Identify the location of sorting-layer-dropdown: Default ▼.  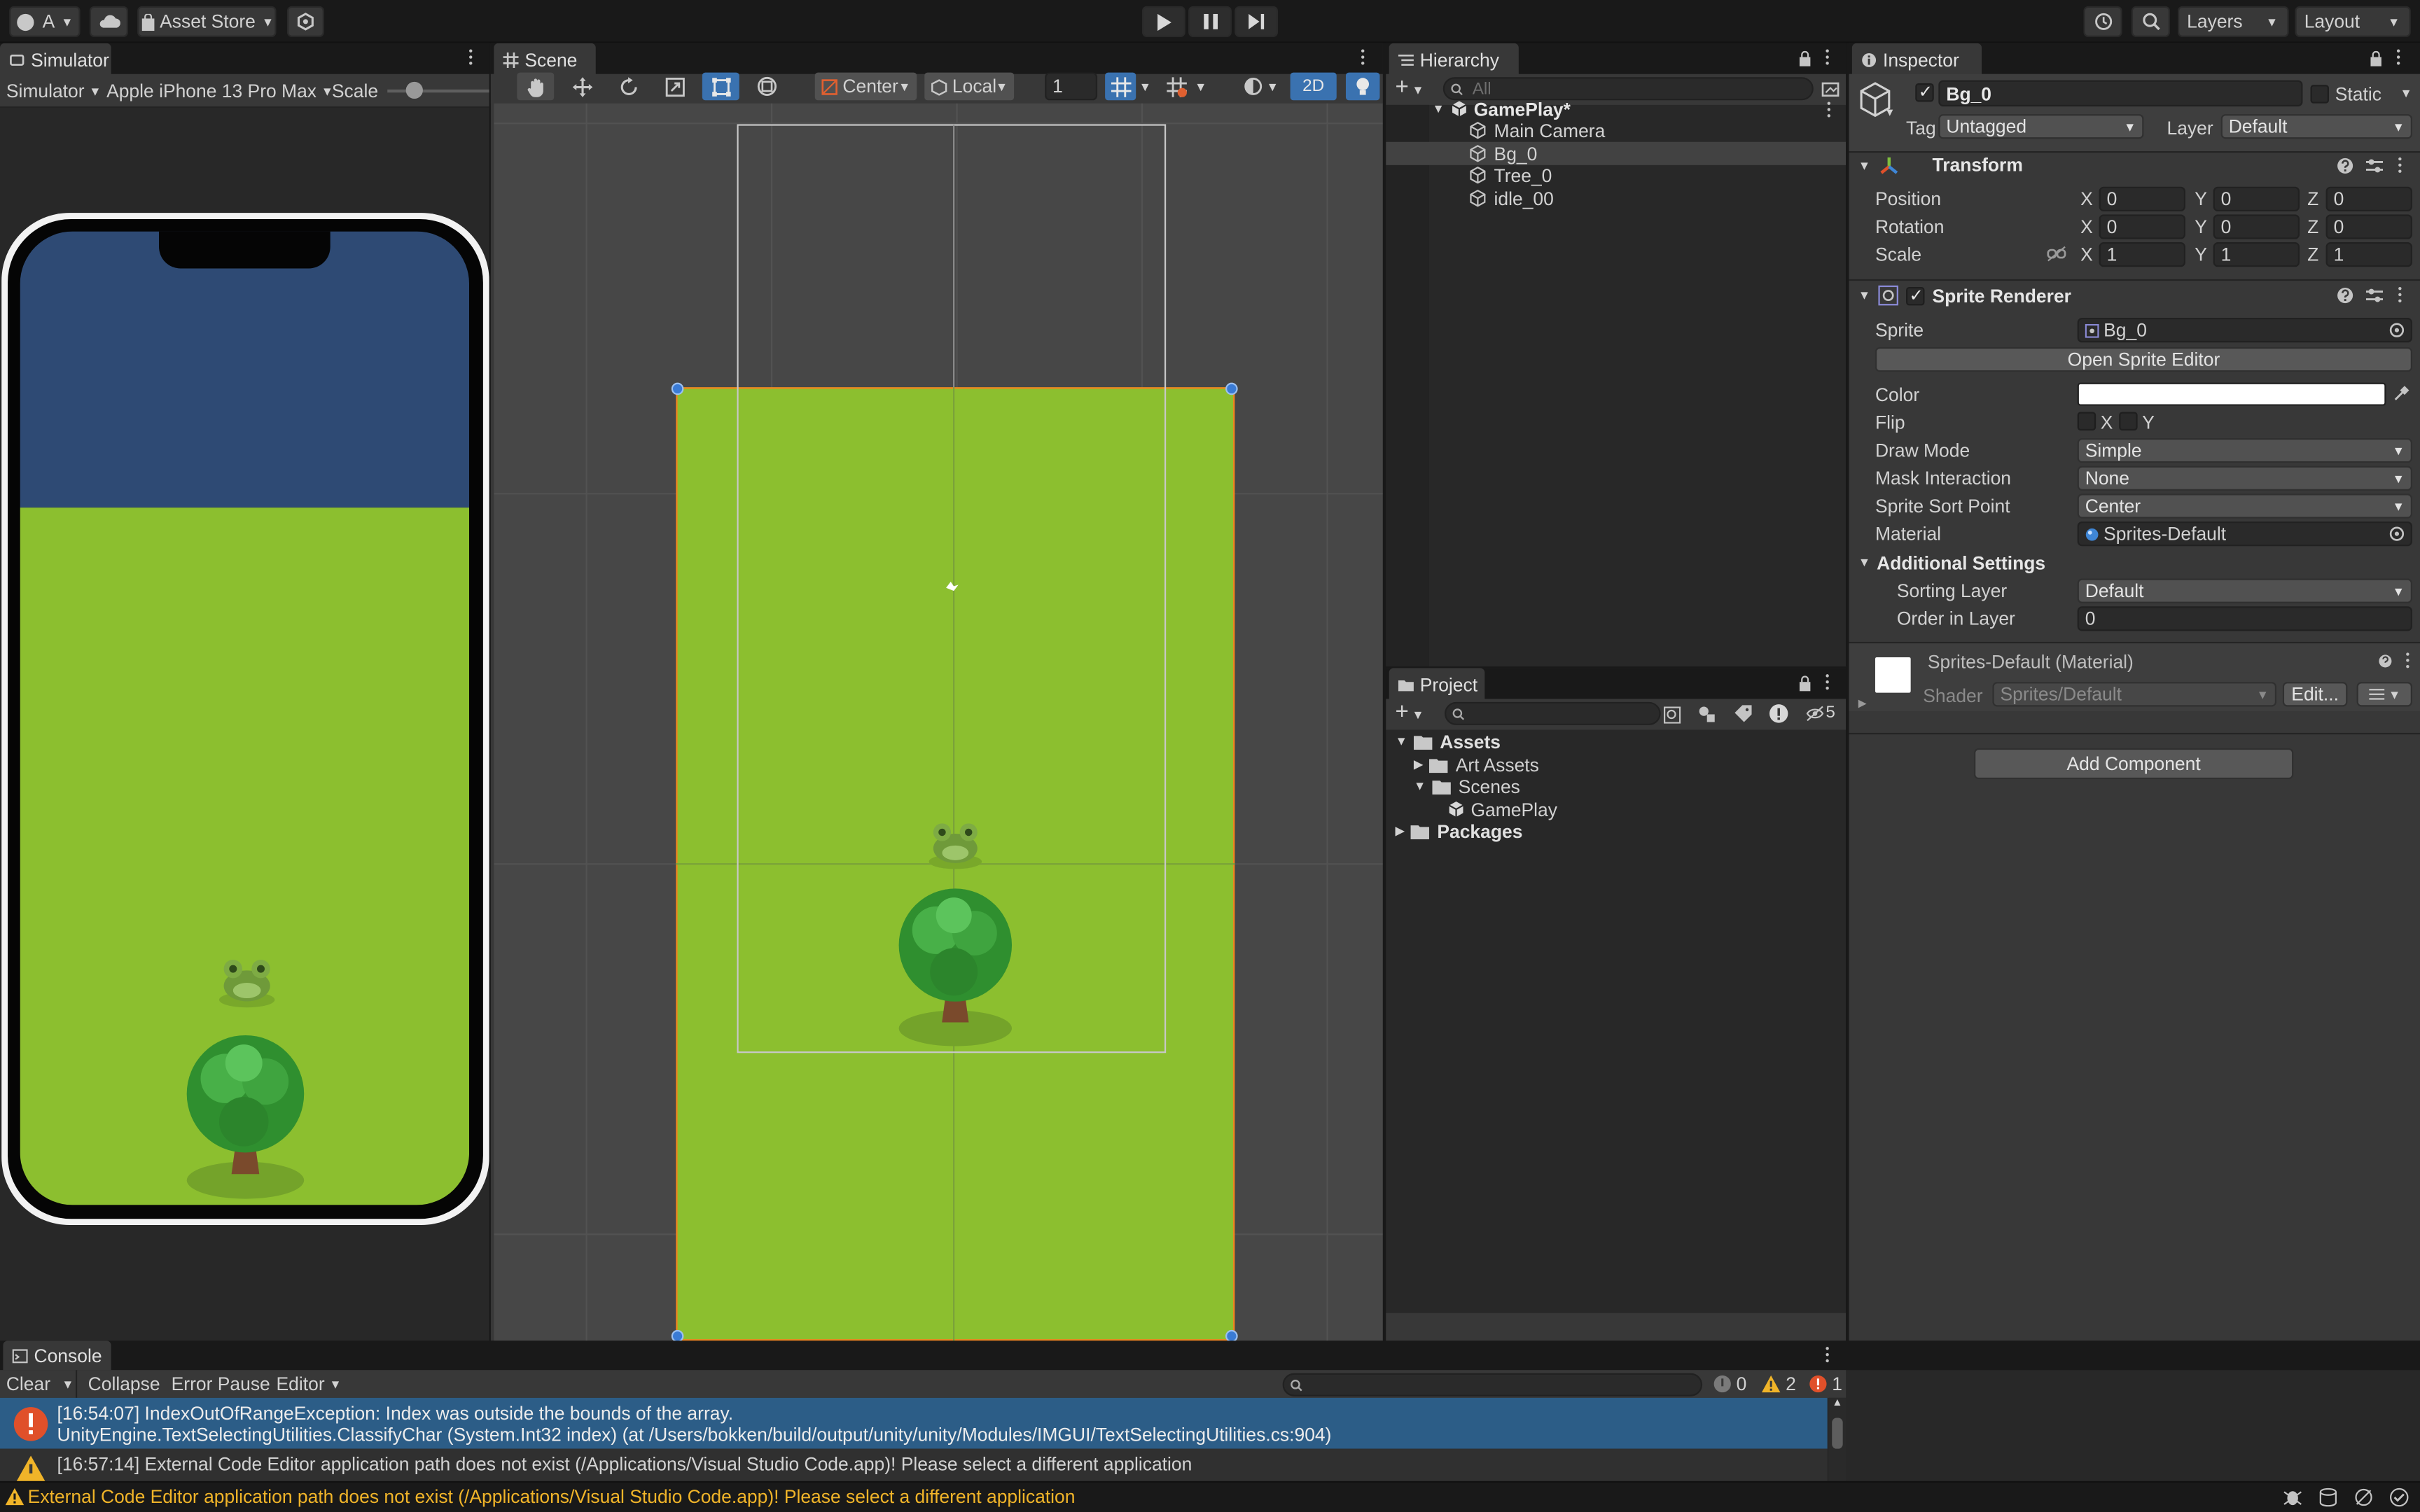
(2244, 590).